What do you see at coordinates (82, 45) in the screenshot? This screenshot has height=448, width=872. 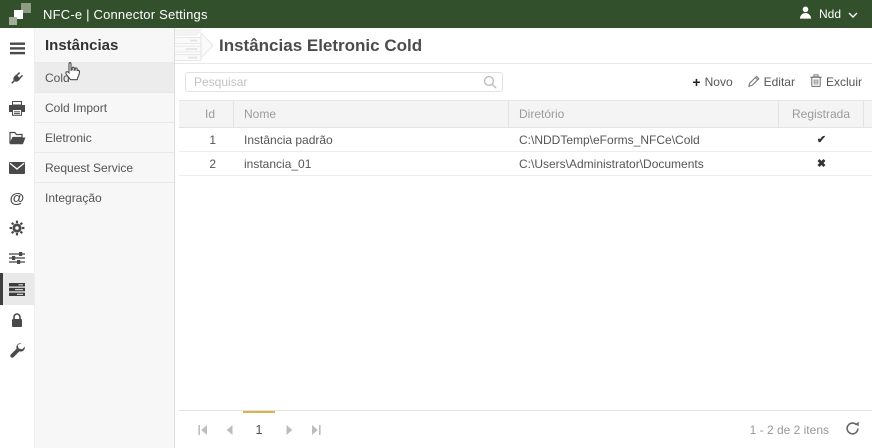 I see `sidebar-title: Instâncias` at bounding box center [82, 45].